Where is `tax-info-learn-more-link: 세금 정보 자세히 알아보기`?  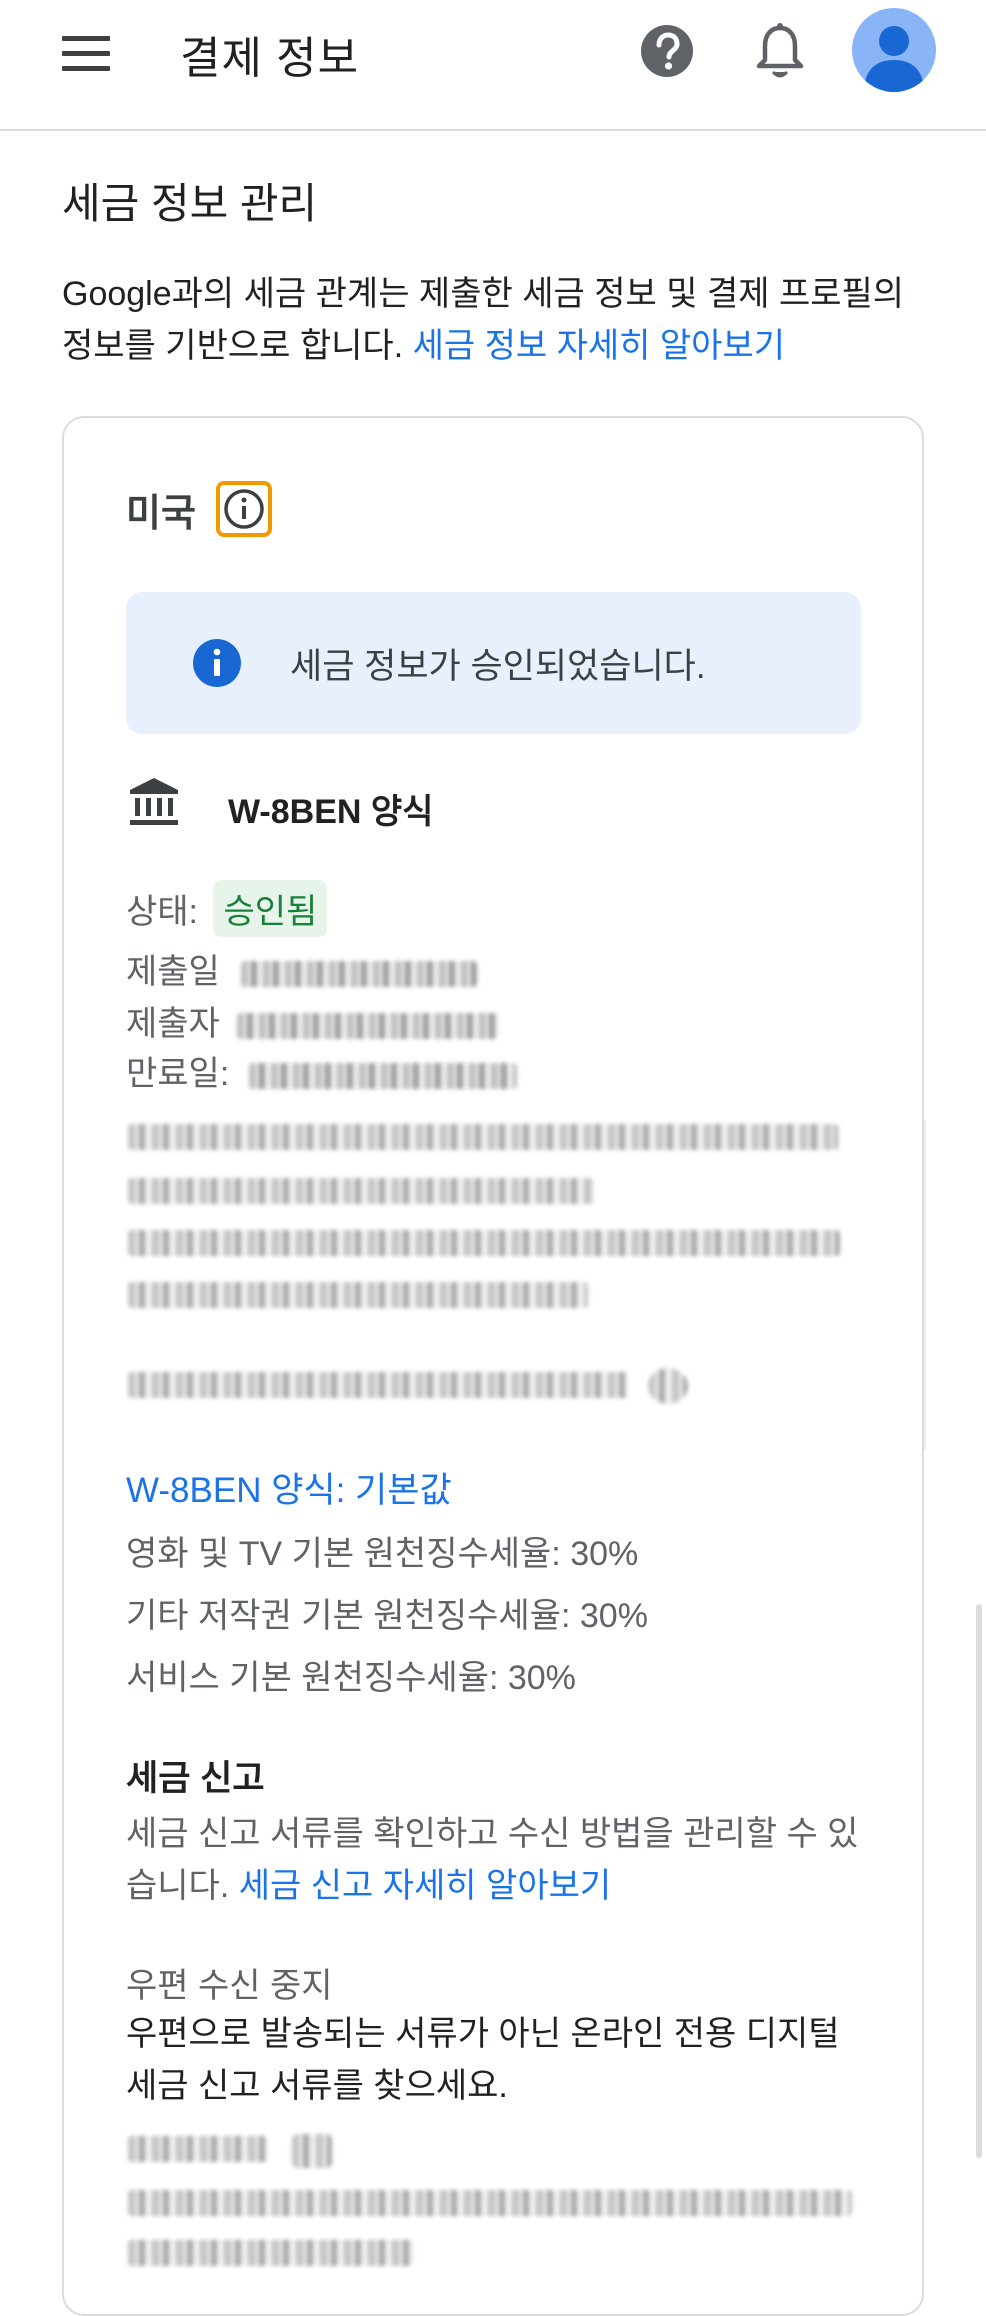 tax-info-learn-more-link: 세금 정보 자세히 알아보기 is located at coordinates (599, 346).